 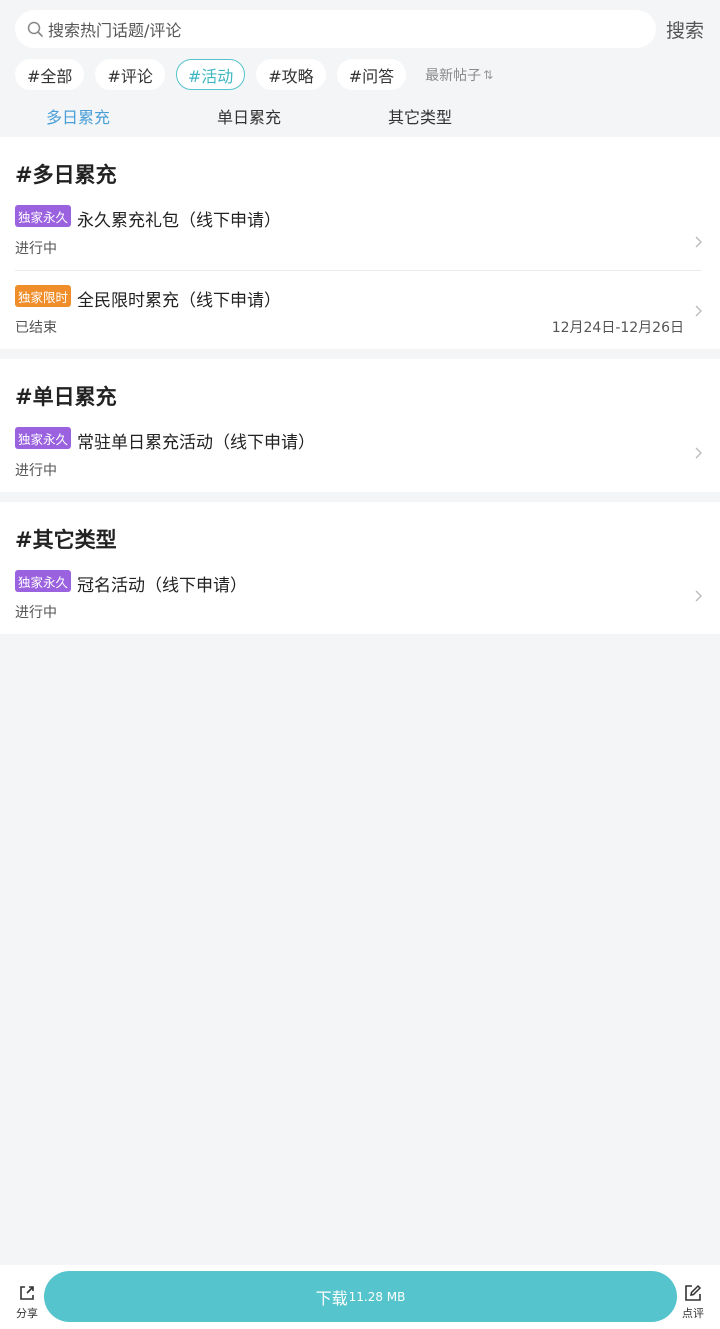 I want to click on chip-events: #活动, so click(x=210, y=74).